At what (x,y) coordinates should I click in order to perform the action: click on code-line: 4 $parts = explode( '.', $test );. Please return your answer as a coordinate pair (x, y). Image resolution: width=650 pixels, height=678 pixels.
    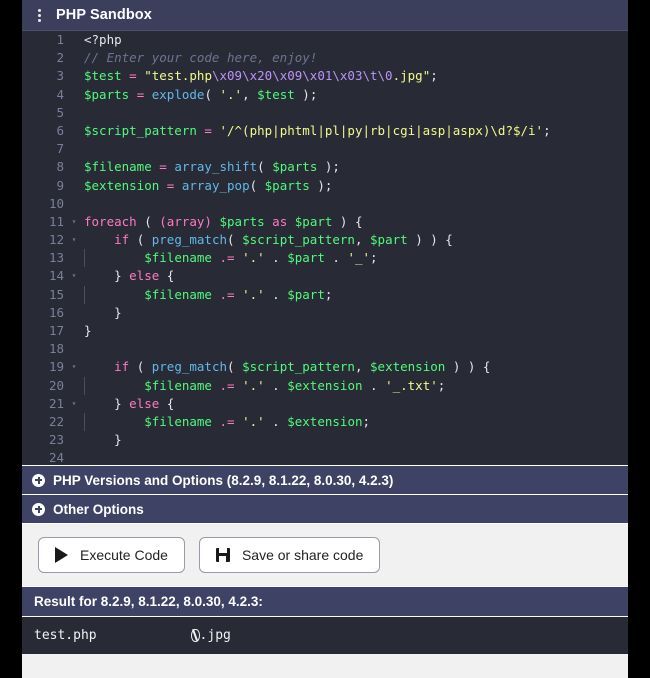
    Looking at the image, I should click on (325, 95).